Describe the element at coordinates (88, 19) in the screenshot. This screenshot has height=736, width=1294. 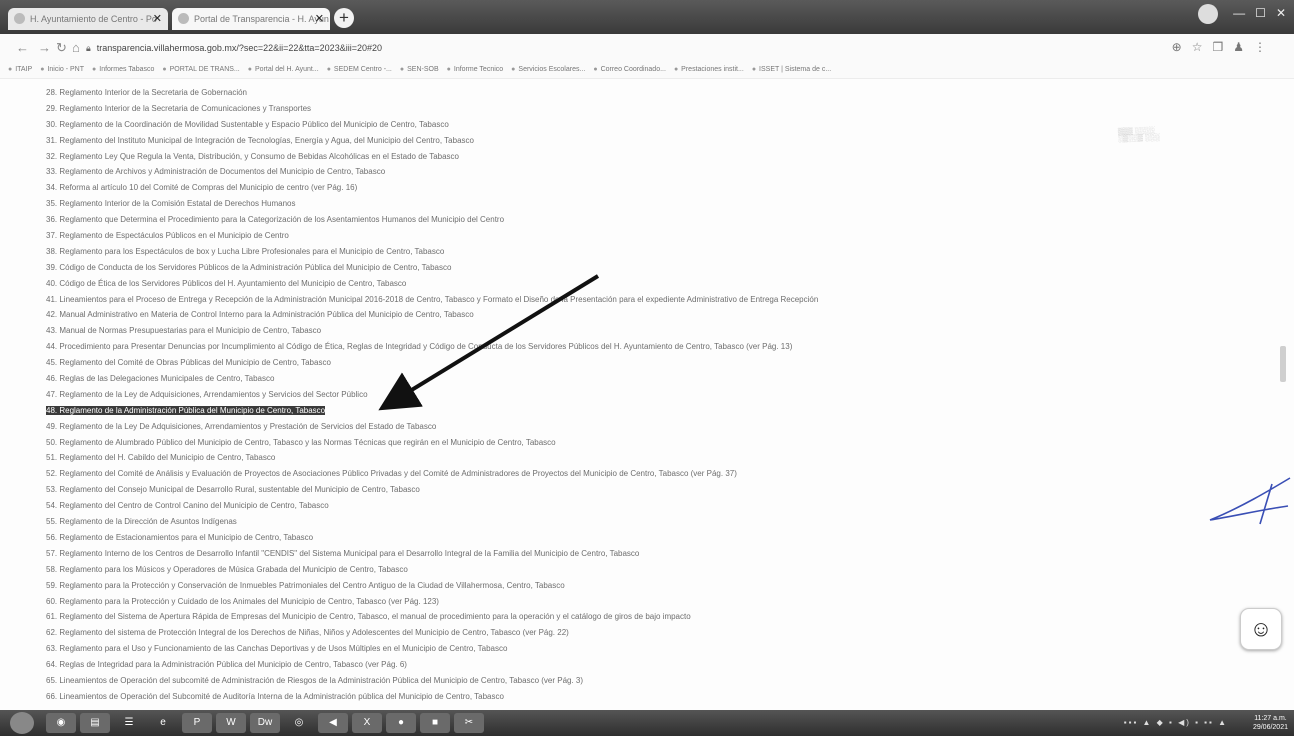
I see `tab-ayuntamiento: H. Ayuntamiento de Centro - Po ✕` at that location.